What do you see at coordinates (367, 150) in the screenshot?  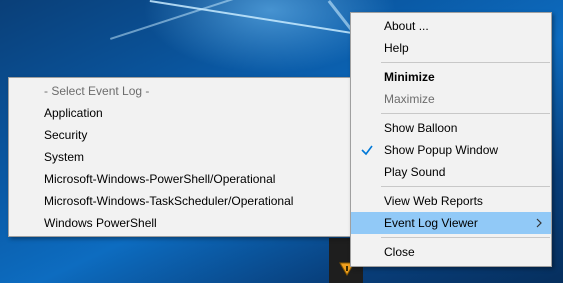 I see `checkmark-icon` at bounding box center [367, 150].